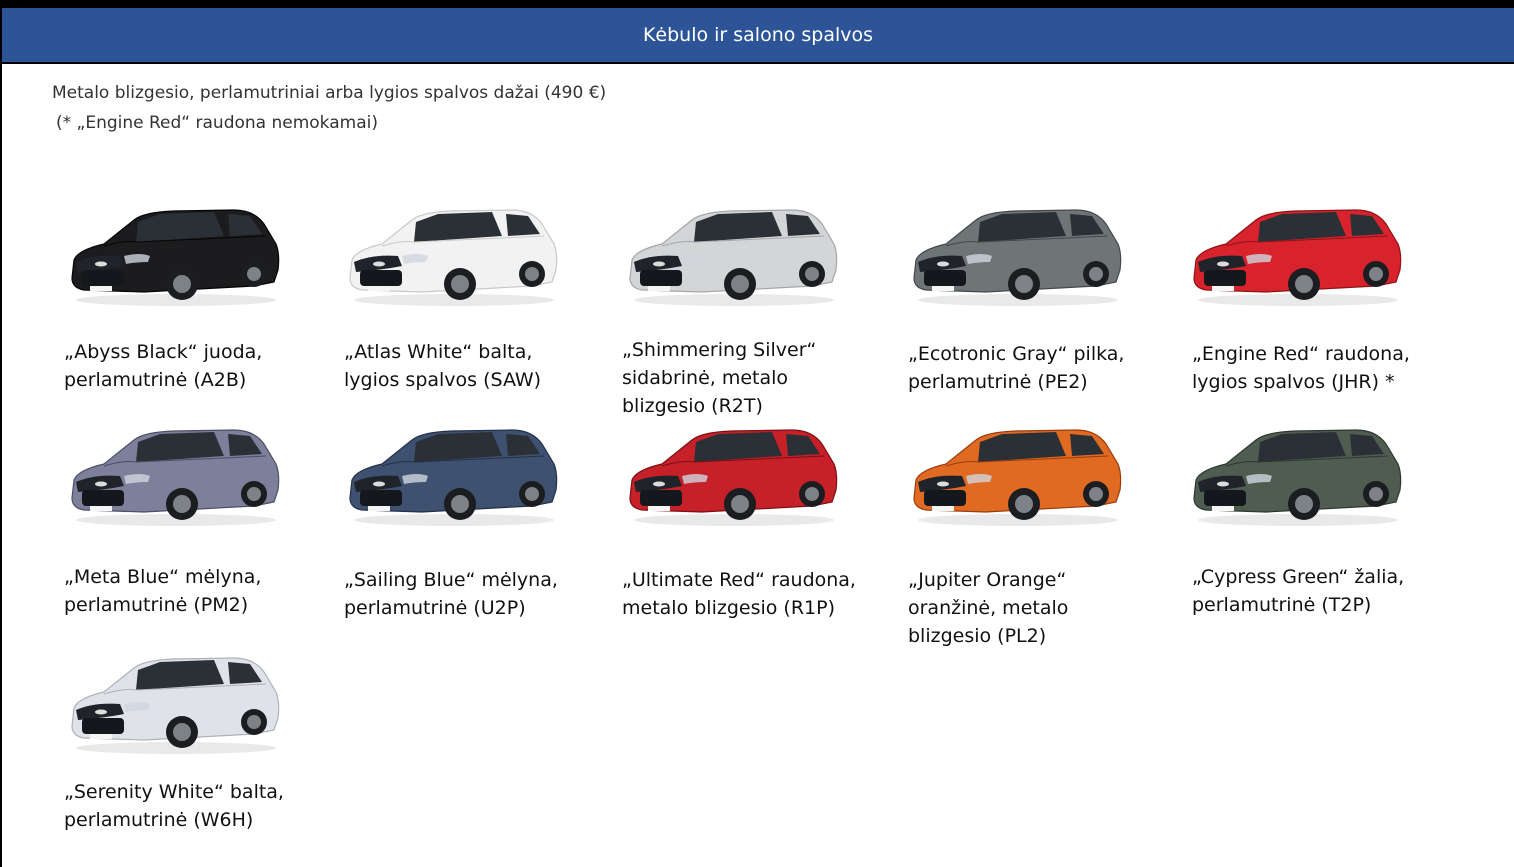  What do you see at coordinates (977, 636) in the screenshot?
I see `color-label-line3: blizgesio (PL2)` at bounding box center [977, 636].